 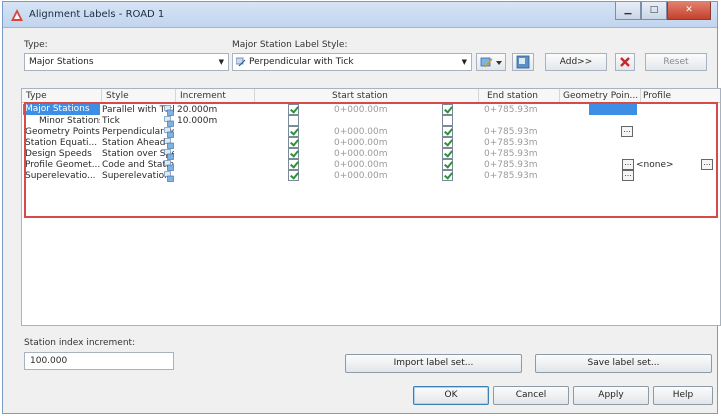 What do you see at coordinates (212, 121) in the screenshot?
I see `increment-cell: 10.000m` at bounding box center [212, 121].